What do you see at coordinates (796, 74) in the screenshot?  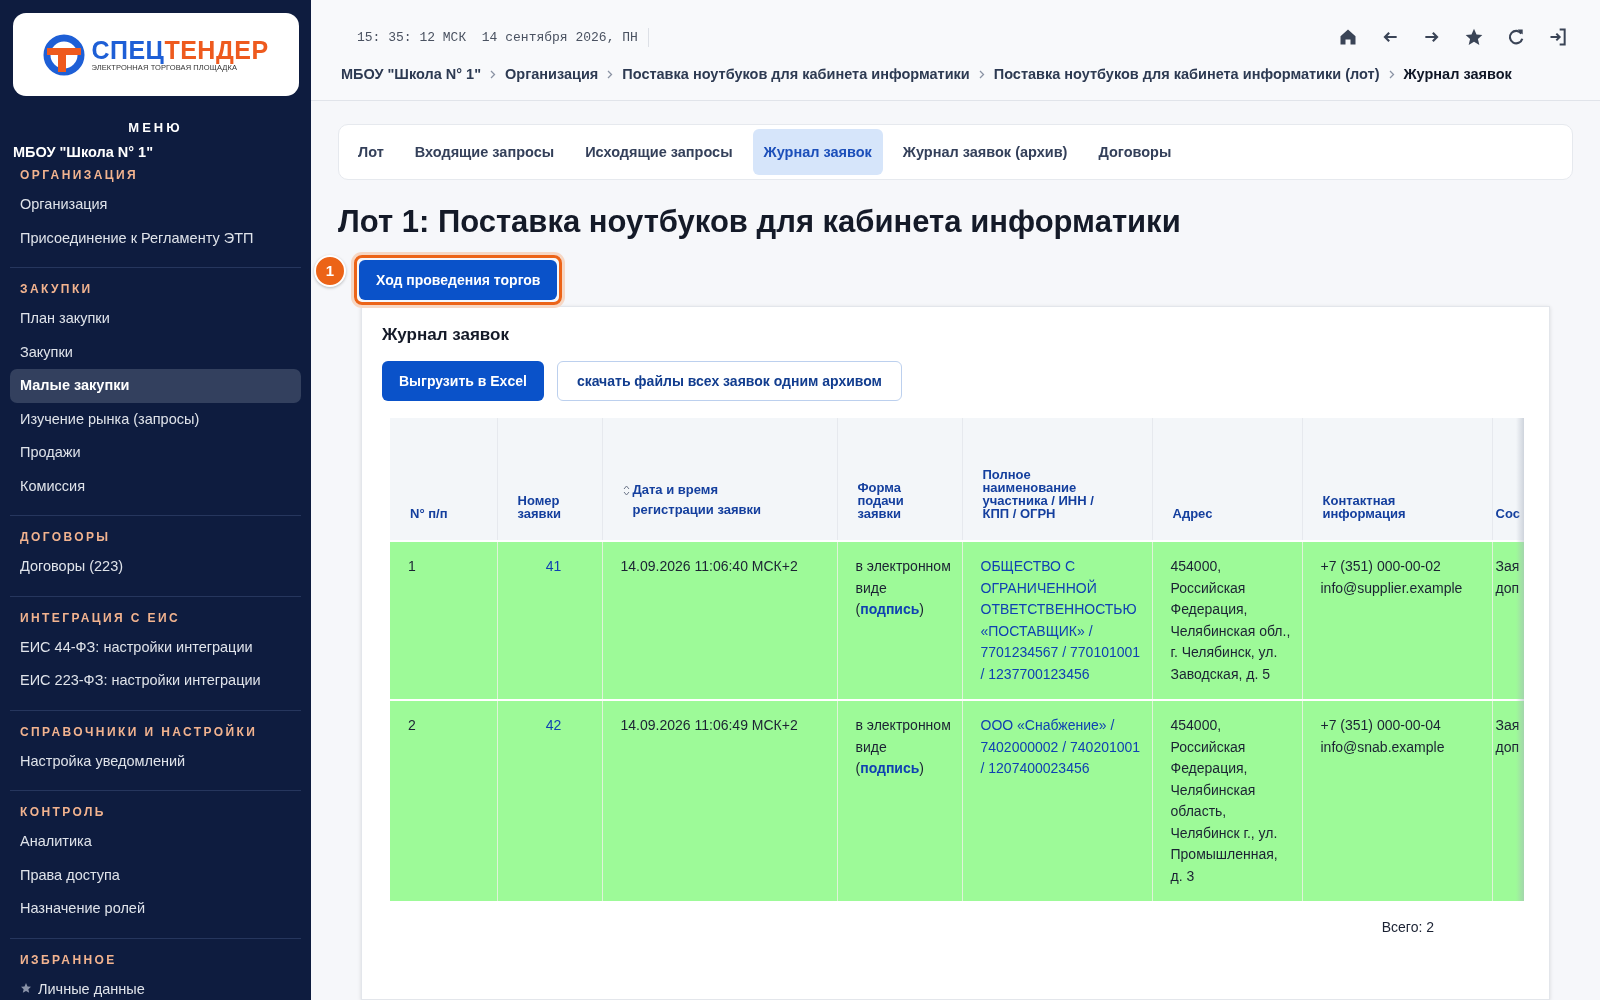 I see `breadcrumb-link: Поставка ноутбуков для кабинета информатики` at bounding box center [796, 74].